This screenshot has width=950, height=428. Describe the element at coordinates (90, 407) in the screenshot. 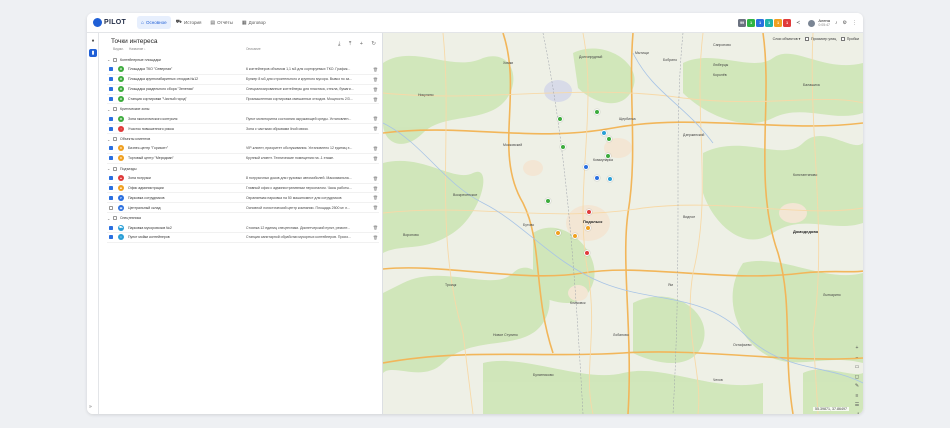

I see `expand-icon: »` at that location.